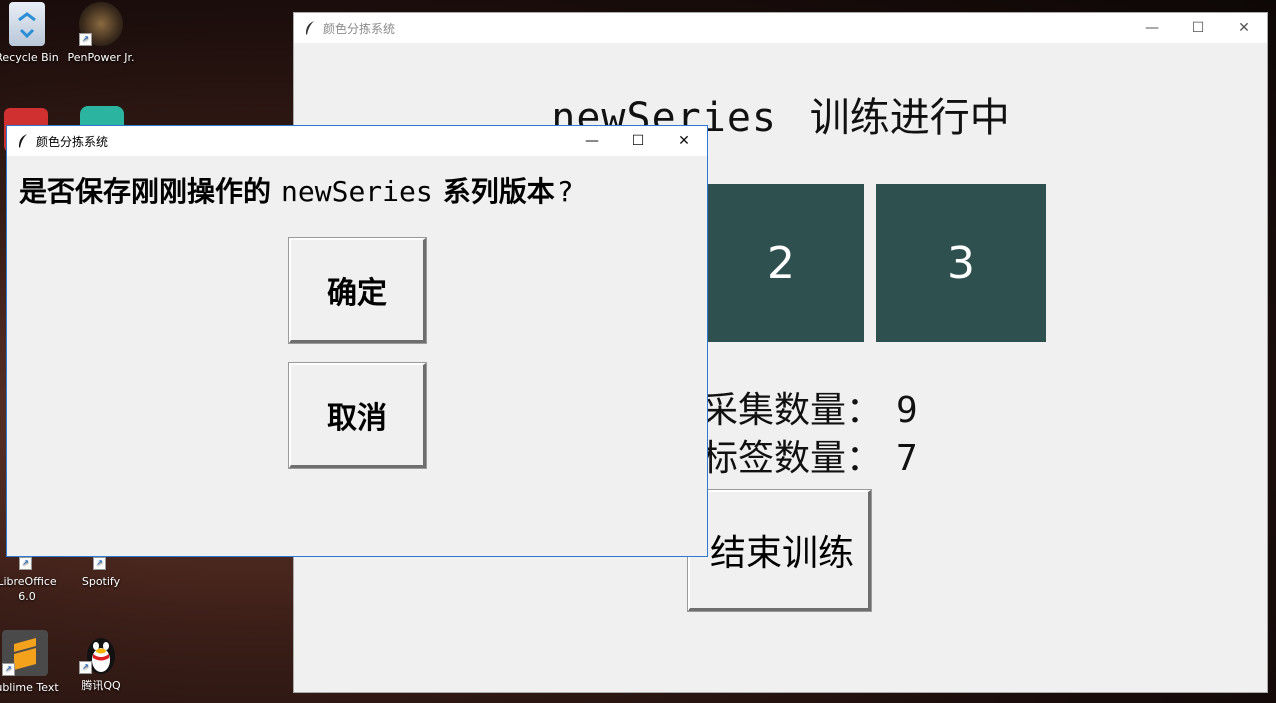 Image resolution: width=1276 pixels, height=703 pixels. I want to click on desktop-icon-sublime-text: ↗ ublime Text, so click(31, 662).